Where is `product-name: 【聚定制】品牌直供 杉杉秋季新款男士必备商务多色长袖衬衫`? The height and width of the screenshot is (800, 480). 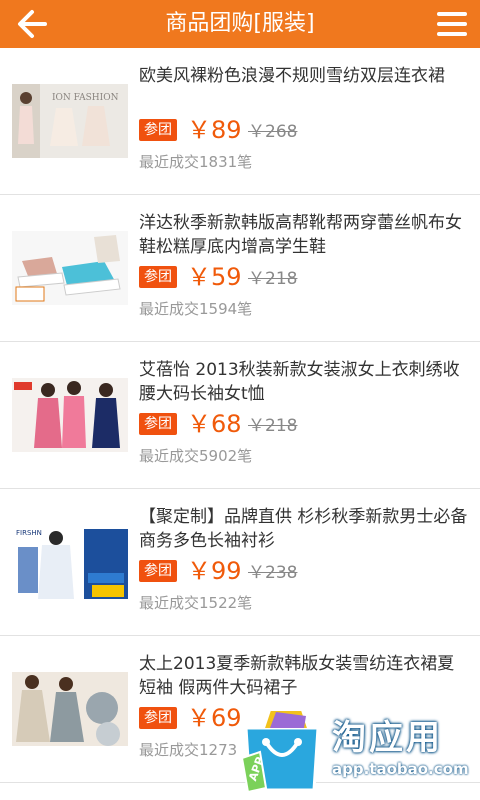 product-name: 【聚定制】品牌直供 杉杉秋季新款男士必备商务多色长袖衬衫 is located at coordinates (304, 529).